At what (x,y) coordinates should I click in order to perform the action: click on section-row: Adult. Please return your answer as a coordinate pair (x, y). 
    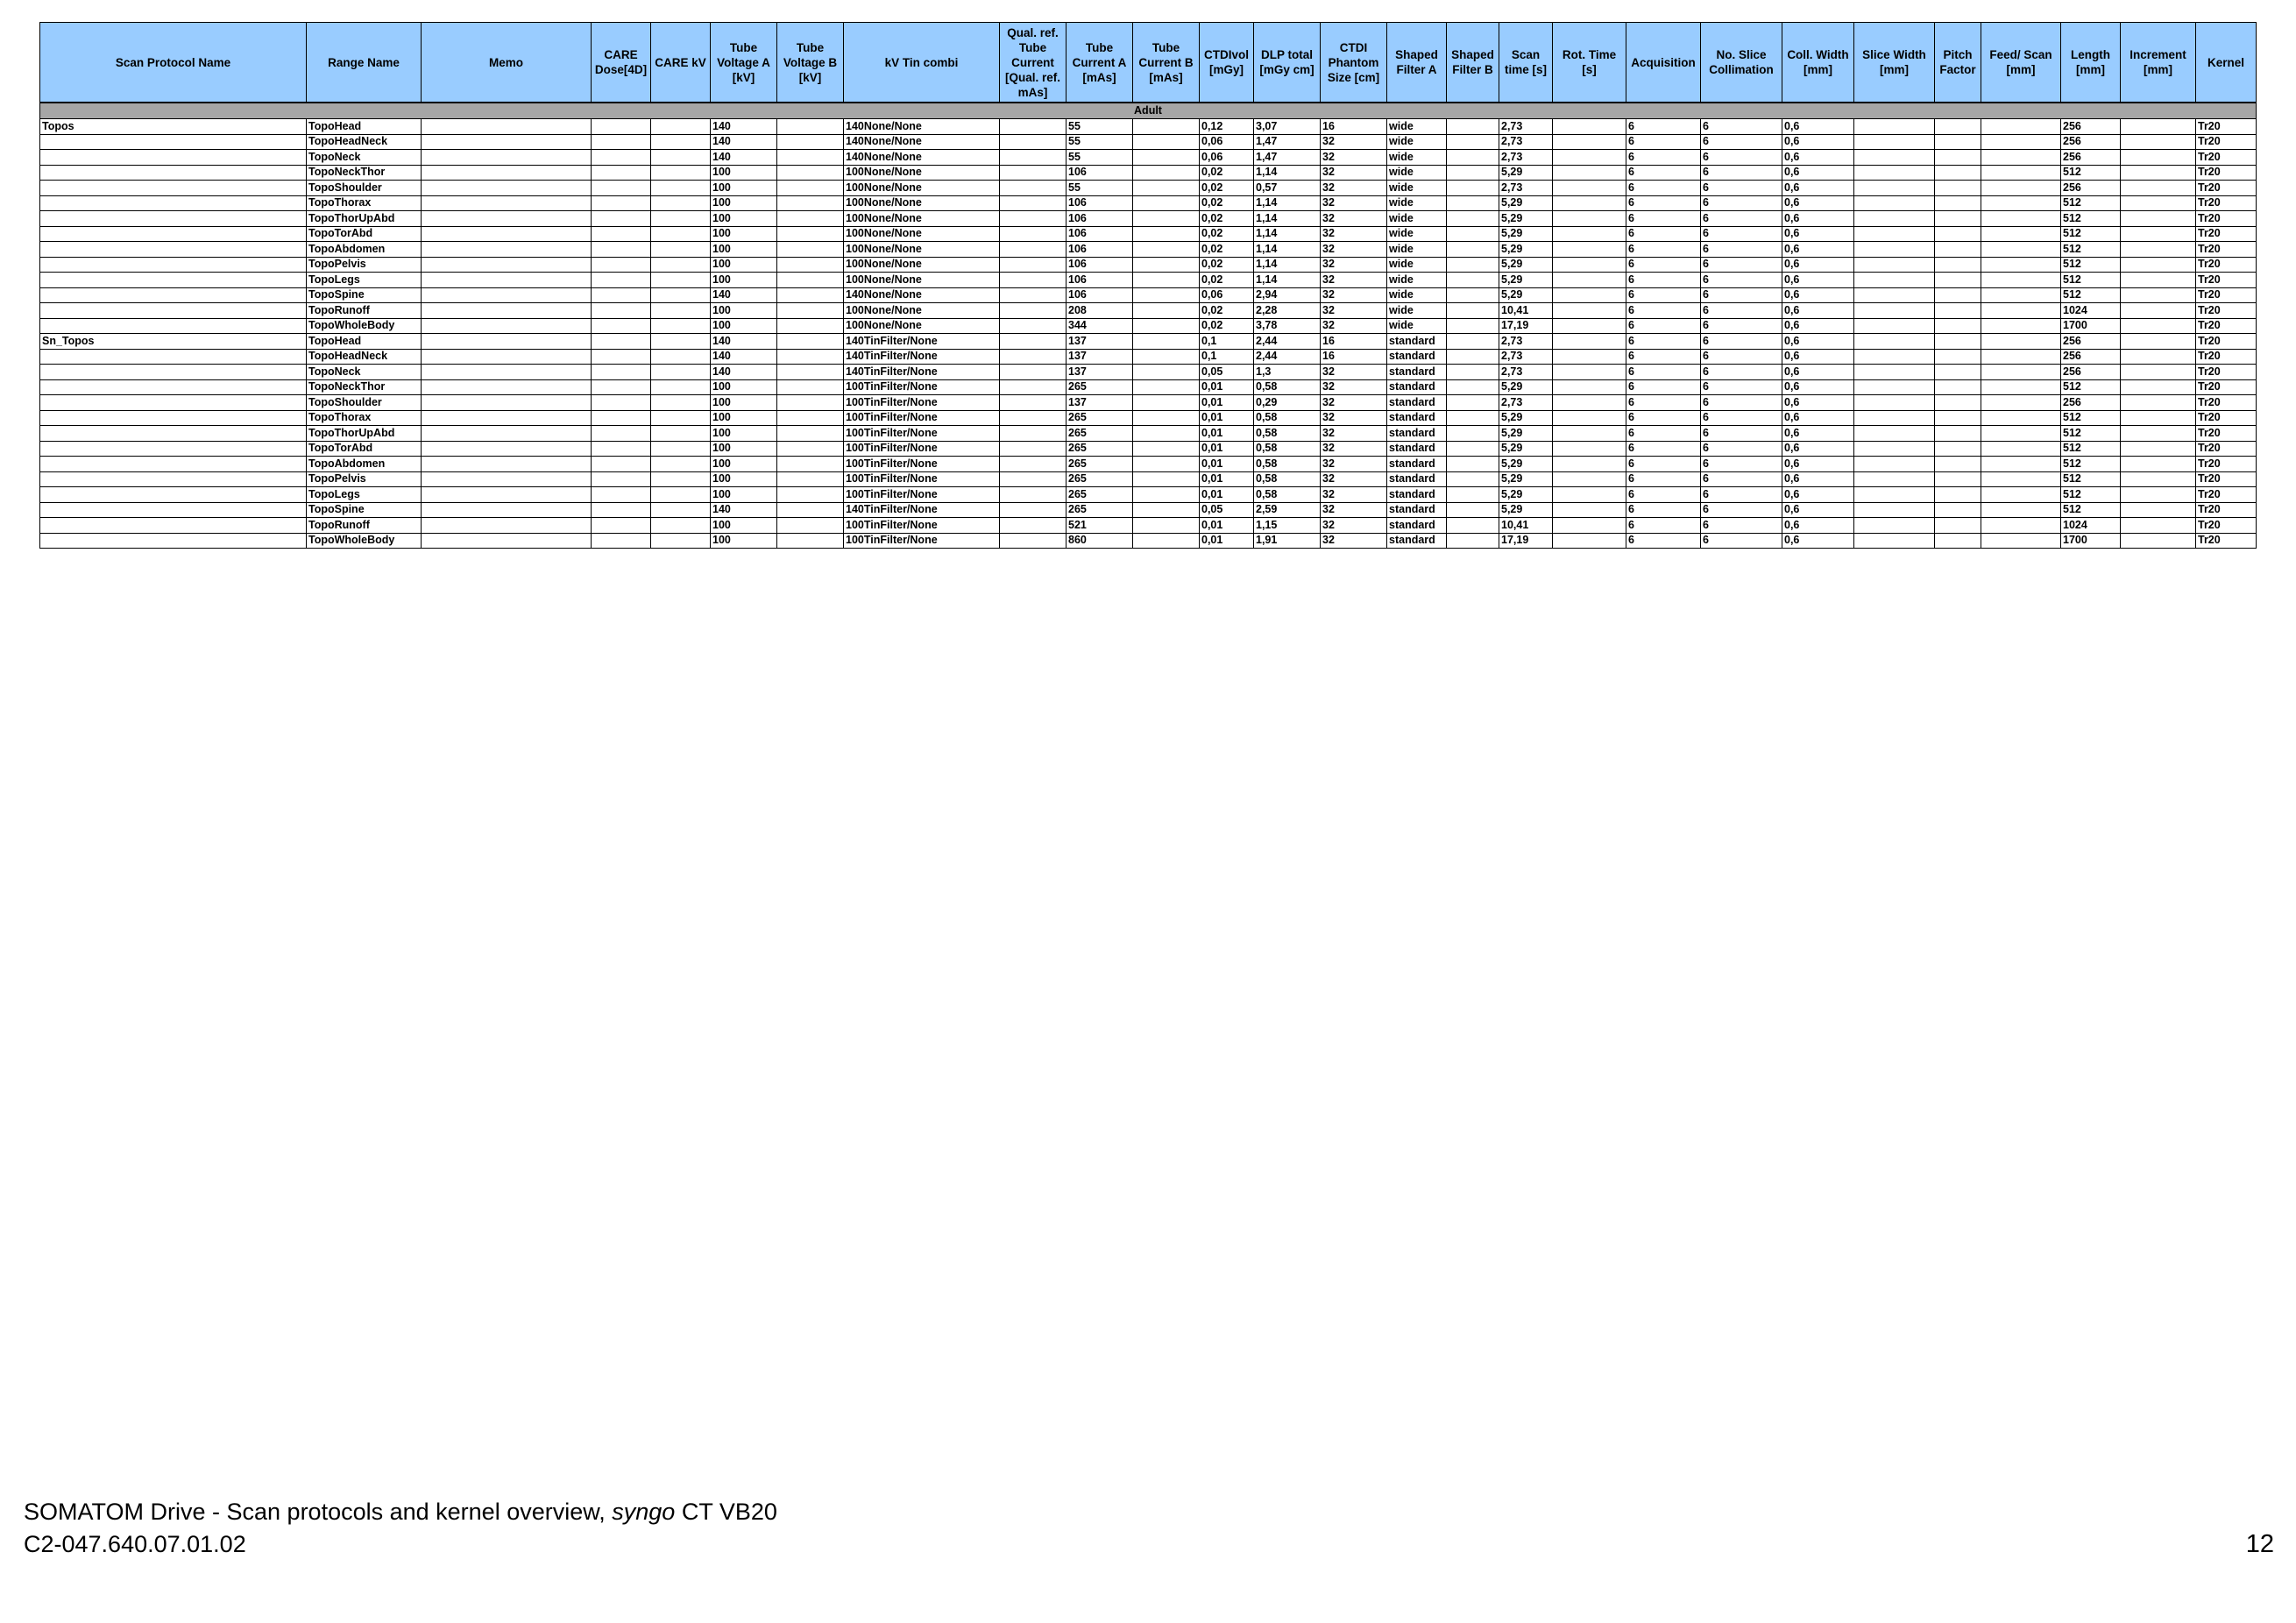
    Looking at the image, I should click on (1148, 110).